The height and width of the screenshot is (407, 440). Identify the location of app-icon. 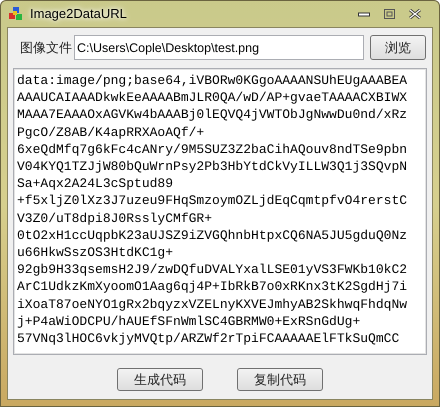
(16, 14).